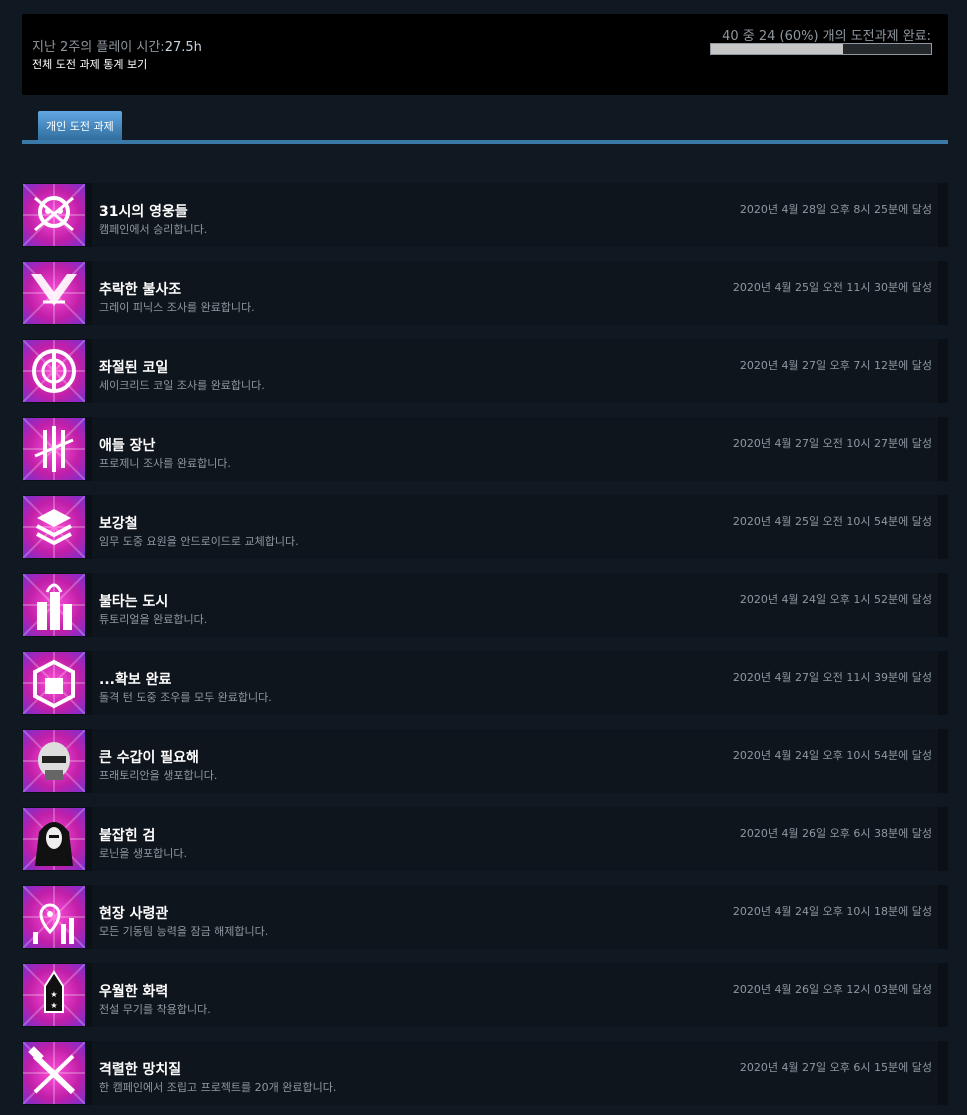  Describe the element at coordinates (485, 142) in the screenshot. I see `tab-underline` at that location.